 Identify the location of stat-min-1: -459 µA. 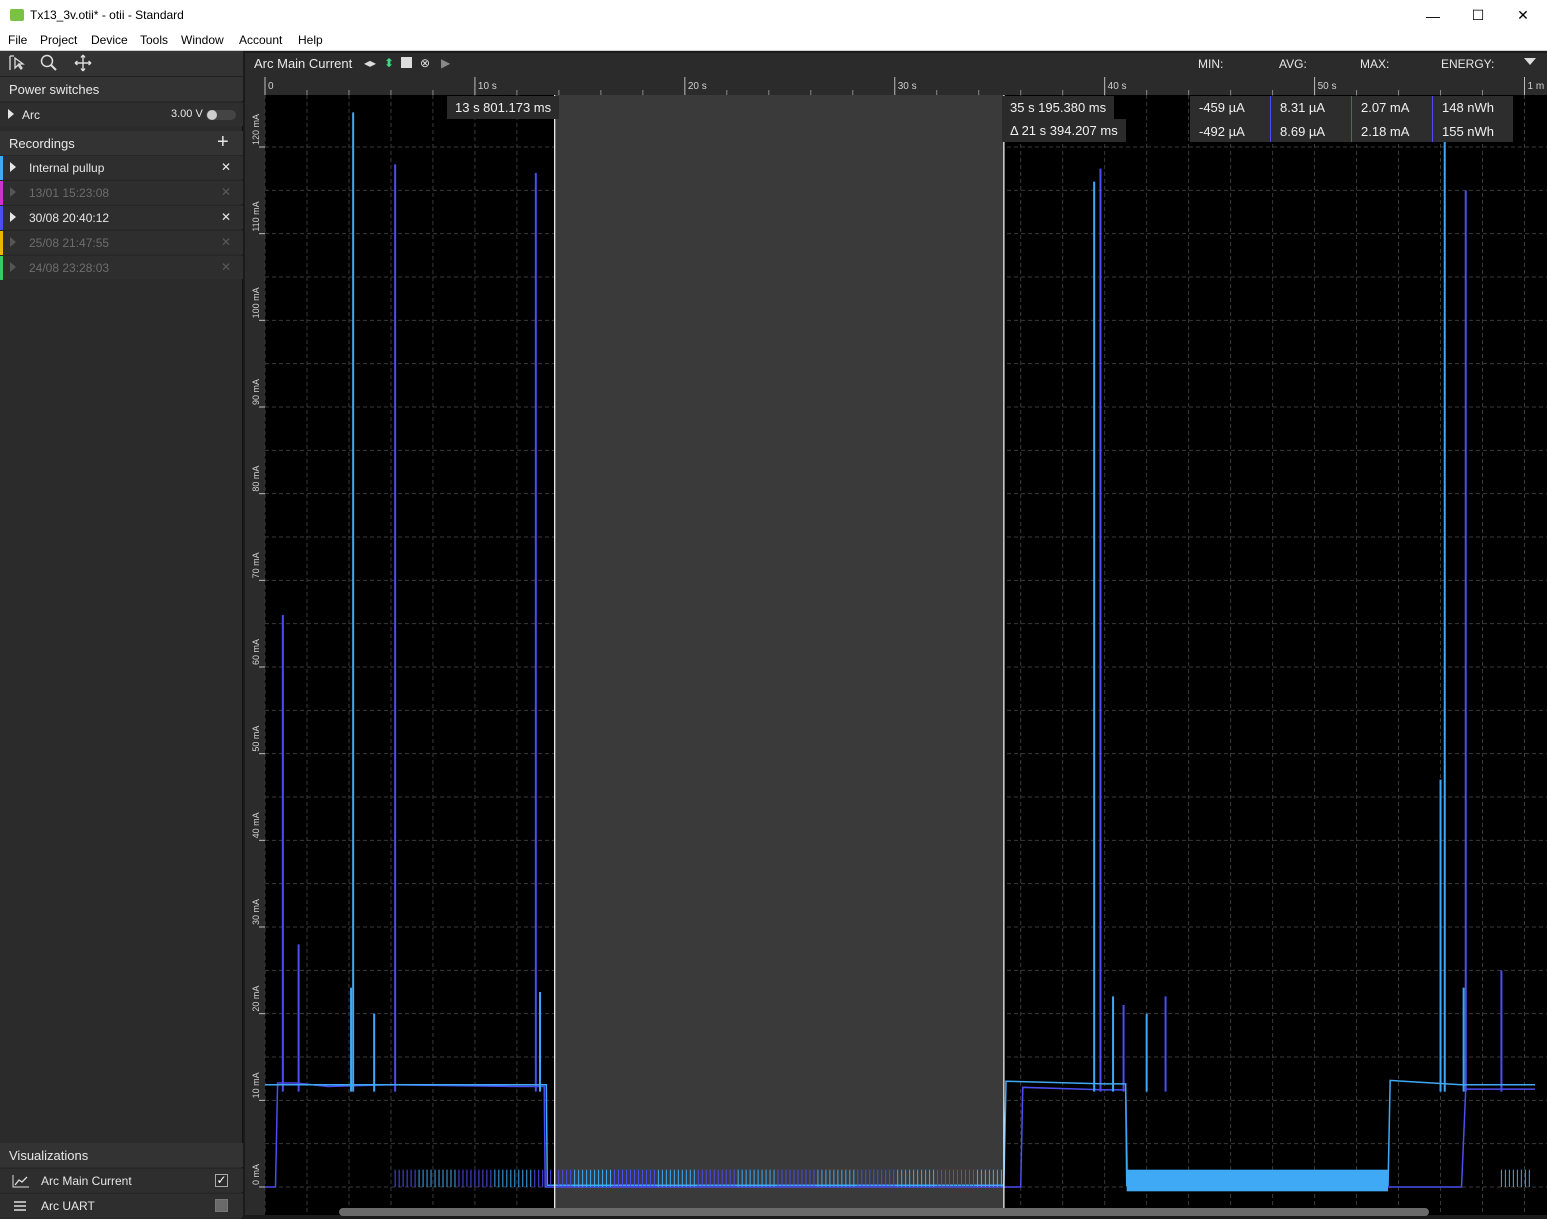
(1222, 107).